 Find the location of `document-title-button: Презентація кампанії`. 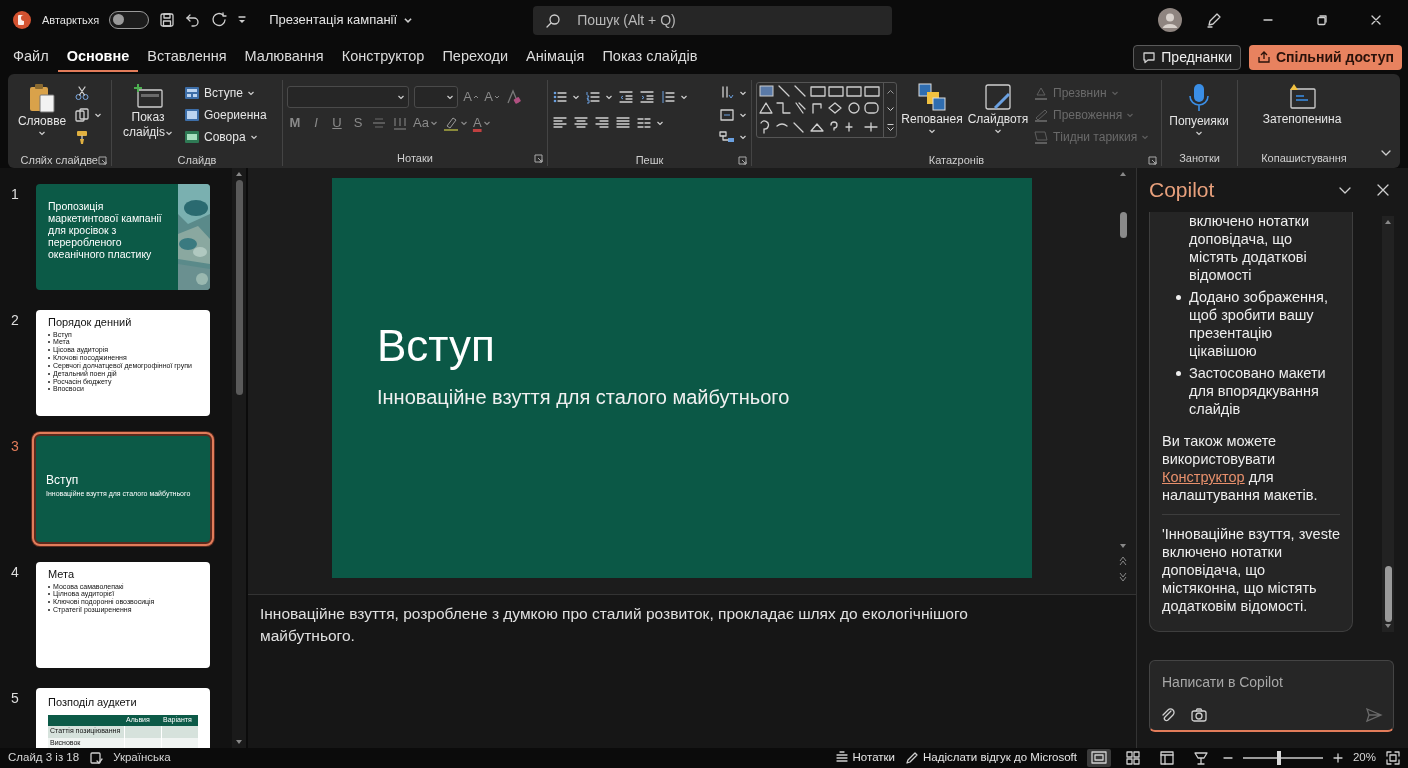

document-title-button: Презентація кампанії is located at coordinates (341, 20).